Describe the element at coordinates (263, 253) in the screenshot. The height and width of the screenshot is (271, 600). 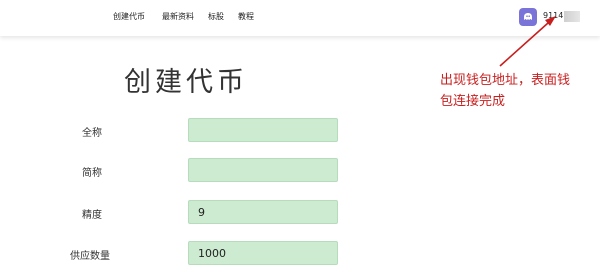
I see `supply-input` at that location.